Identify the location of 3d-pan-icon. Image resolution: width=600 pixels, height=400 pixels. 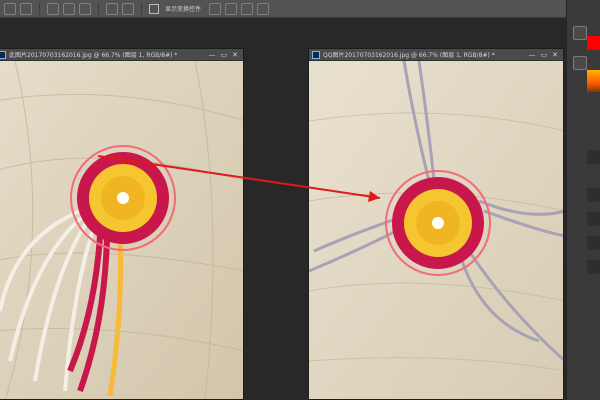
(231, 8).